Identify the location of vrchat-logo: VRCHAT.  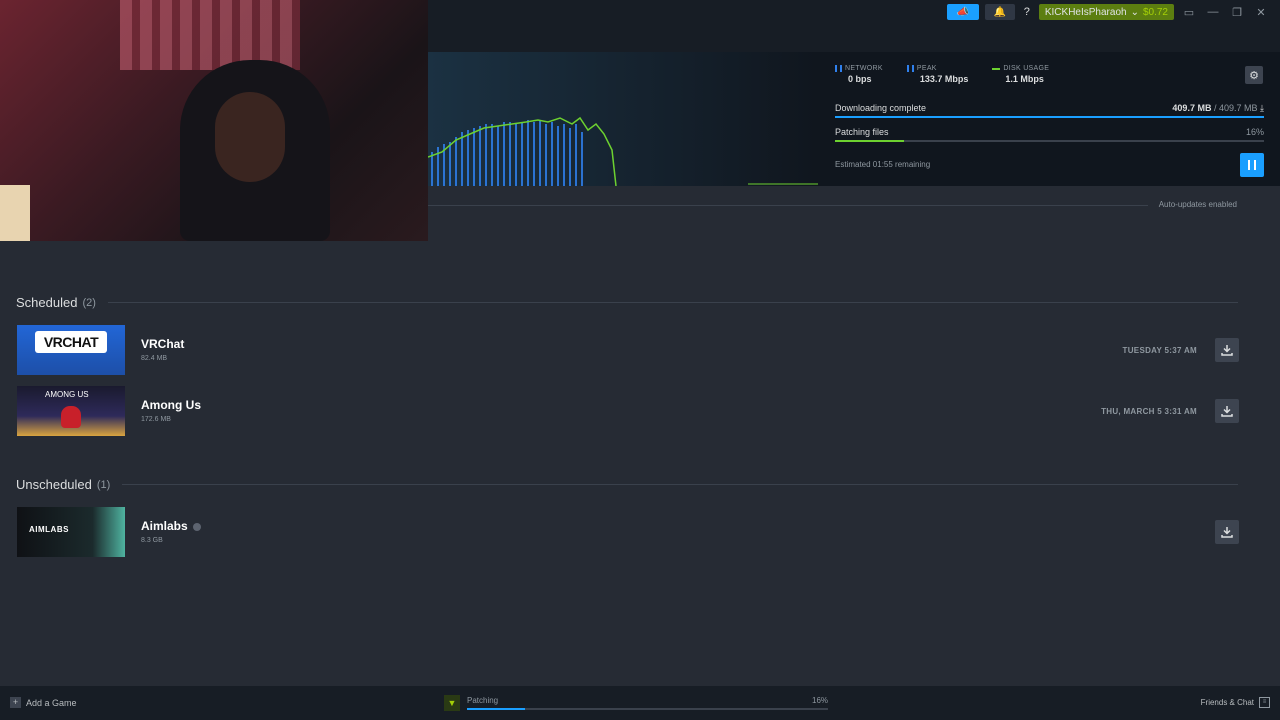
(71, 342).